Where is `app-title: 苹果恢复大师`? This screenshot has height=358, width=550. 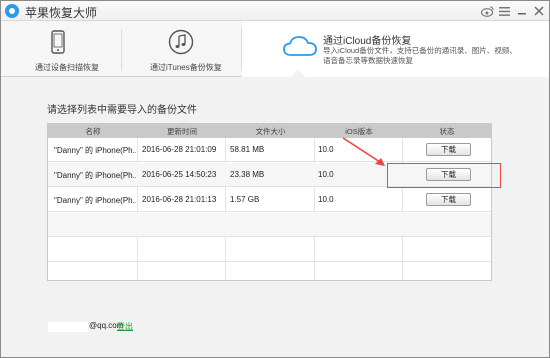
app-title: 苹果恢复大师 is located at coordinates (61, 13).